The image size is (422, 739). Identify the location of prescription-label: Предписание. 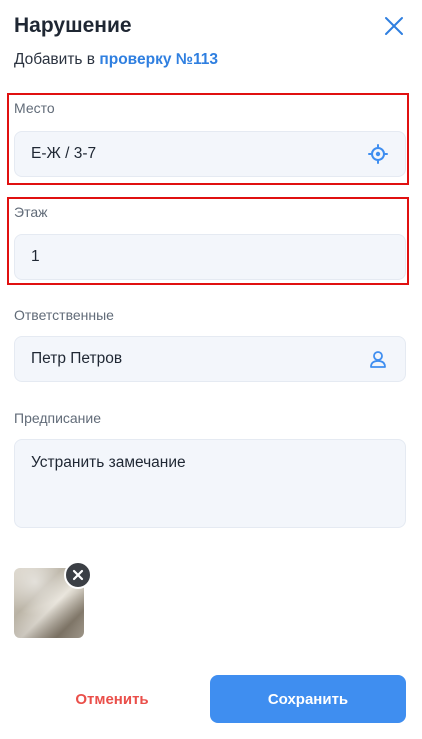
(58, 418).